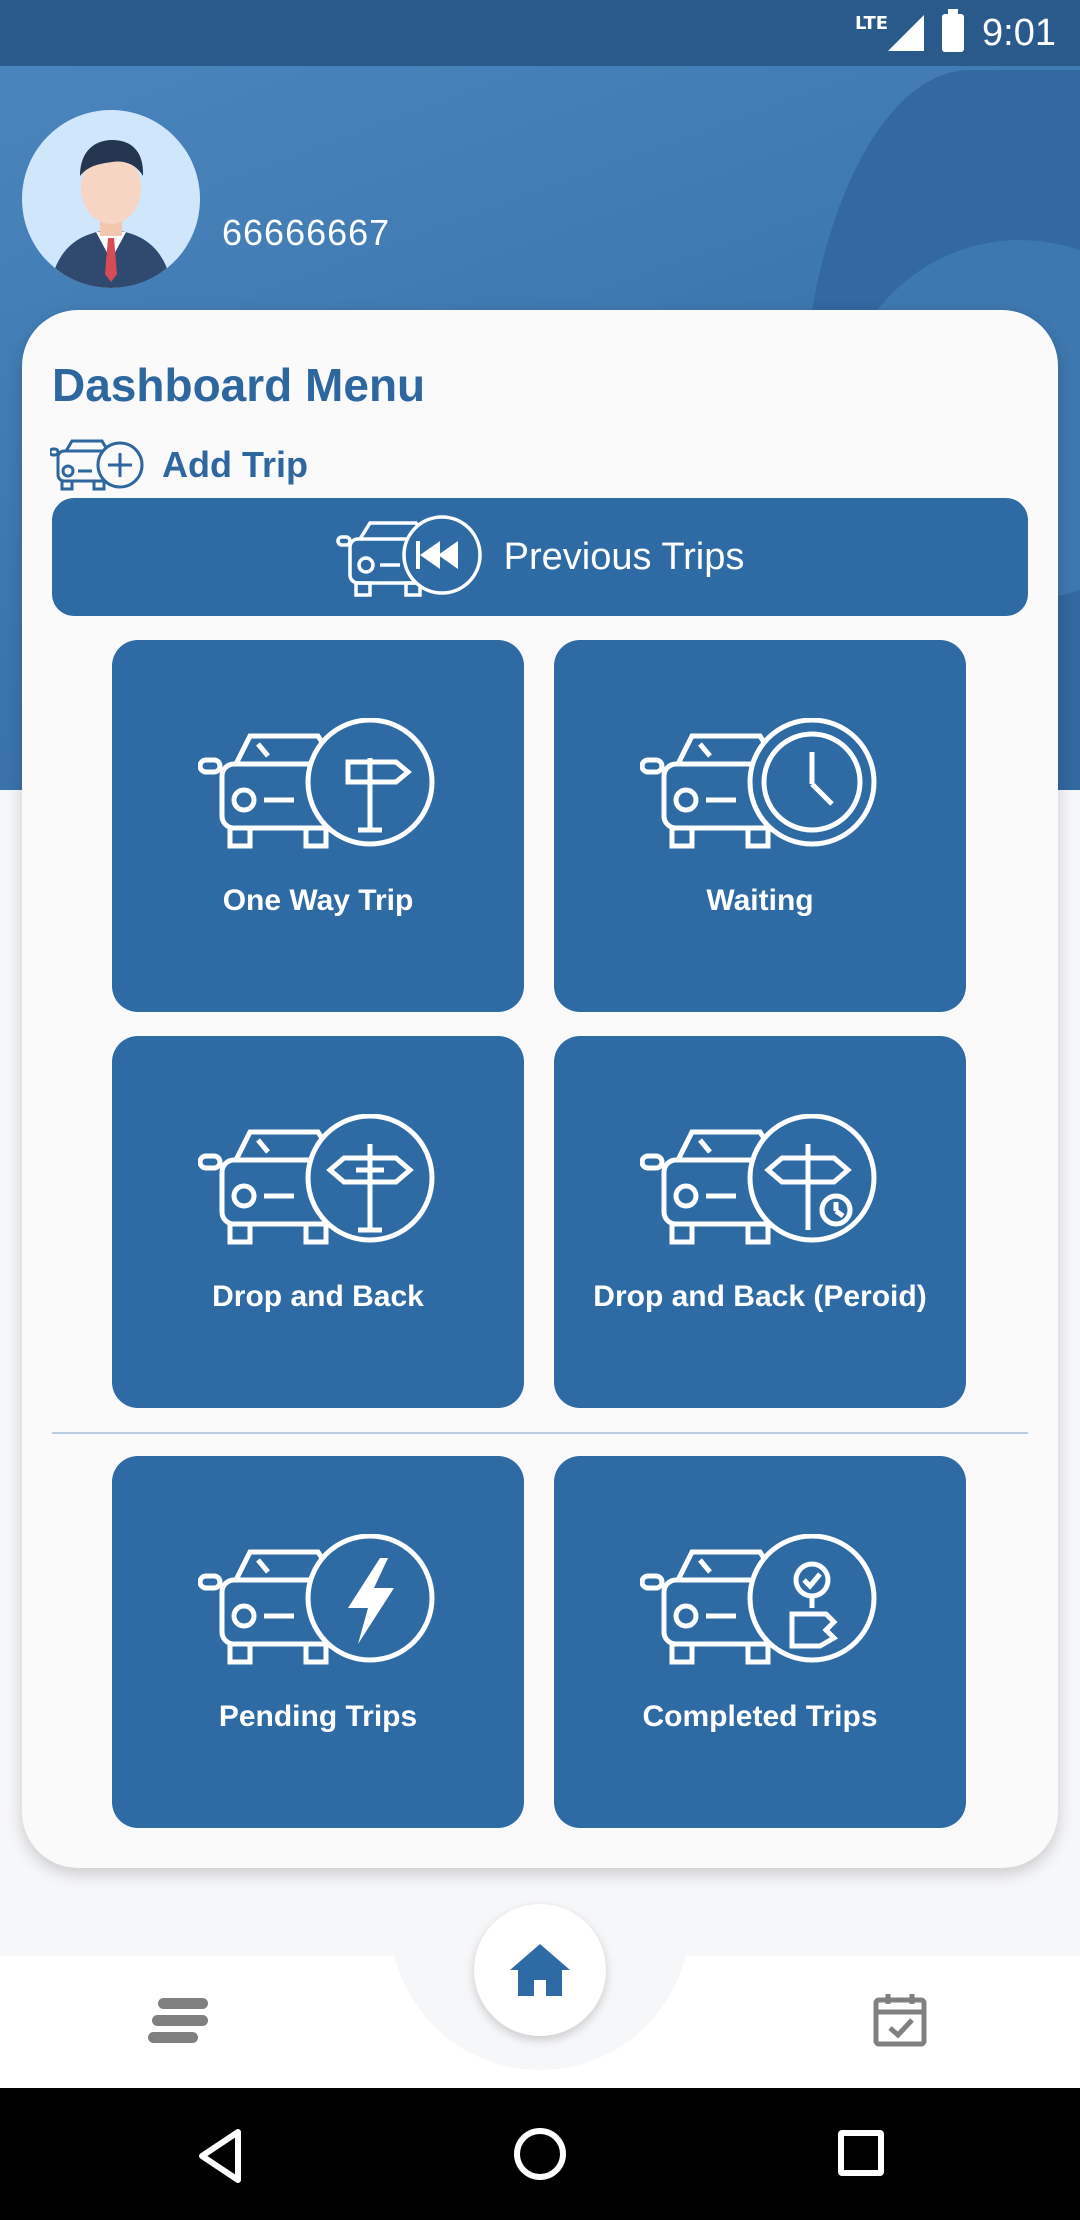  I want to click on waiting-tile: Waiting, so click(760, 826).